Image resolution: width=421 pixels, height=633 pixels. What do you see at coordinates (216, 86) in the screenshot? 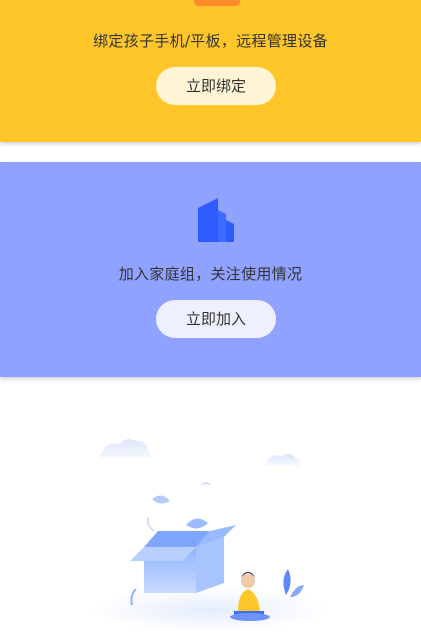
I see `bind-now-button: 立即绑定` at bounding box center [216, 86].